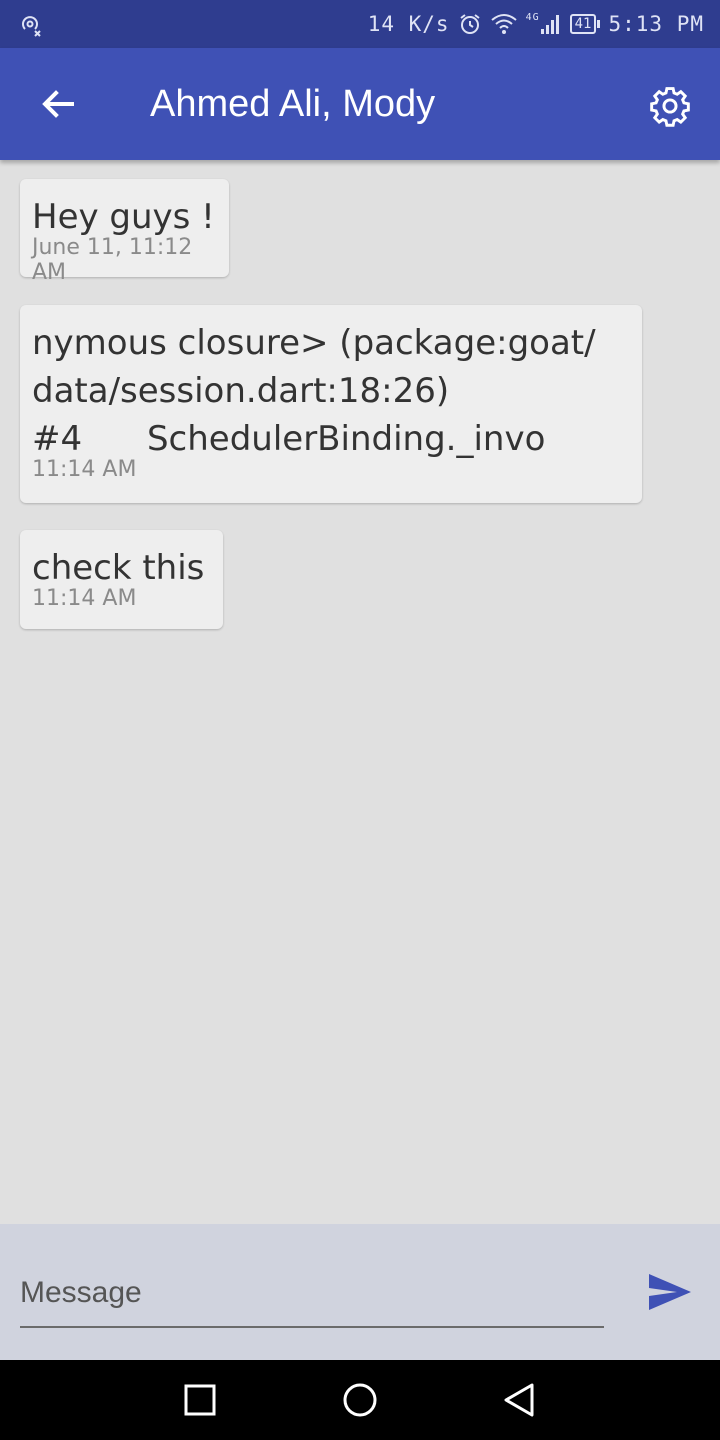 This screenshot has height=1440, width=720. What do you see at coordinates (293, 103) in the screenshot?
I see `conversation-title: Ahmed Ali, Mody` at bounding box center [293, 103].